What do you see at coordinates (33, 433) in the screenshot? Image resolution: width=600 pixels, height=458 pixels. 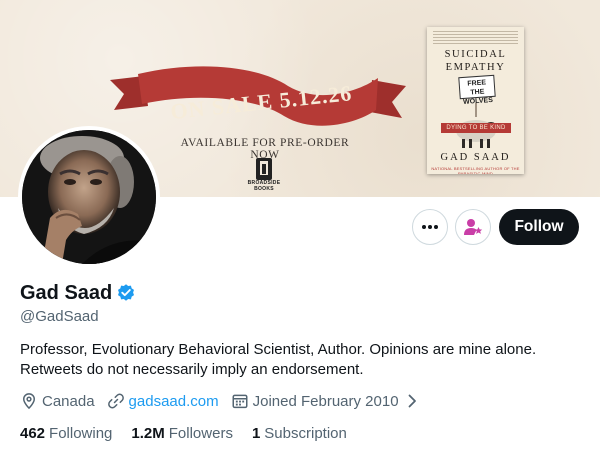 I see `following-count: 462` at bounding box center [33, 433].